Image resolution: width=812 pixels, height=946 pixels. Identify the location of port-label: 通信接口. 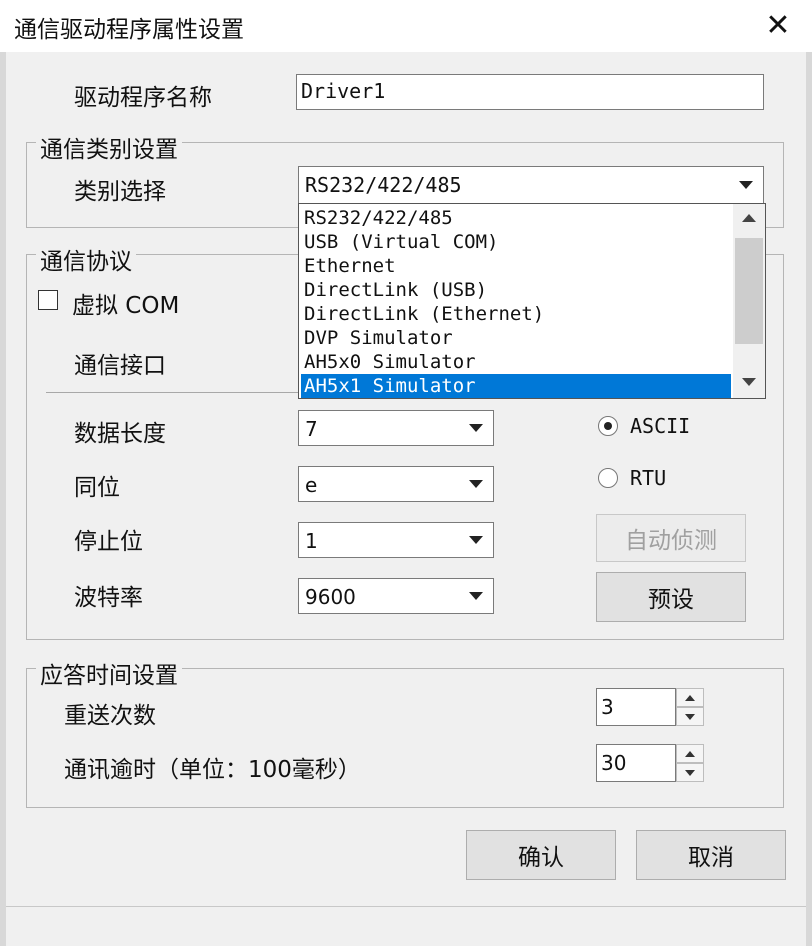
(120, 366).